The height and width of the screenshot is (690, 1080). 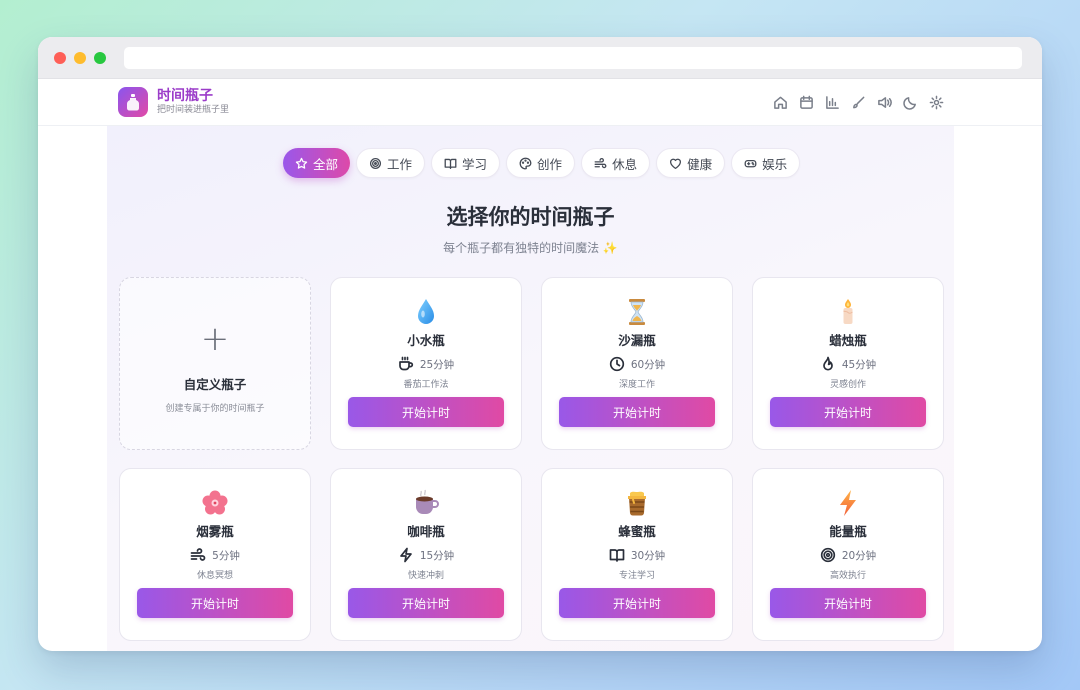 I want to click on bottle-name: 能量瓶, so click(x=848, y=531).